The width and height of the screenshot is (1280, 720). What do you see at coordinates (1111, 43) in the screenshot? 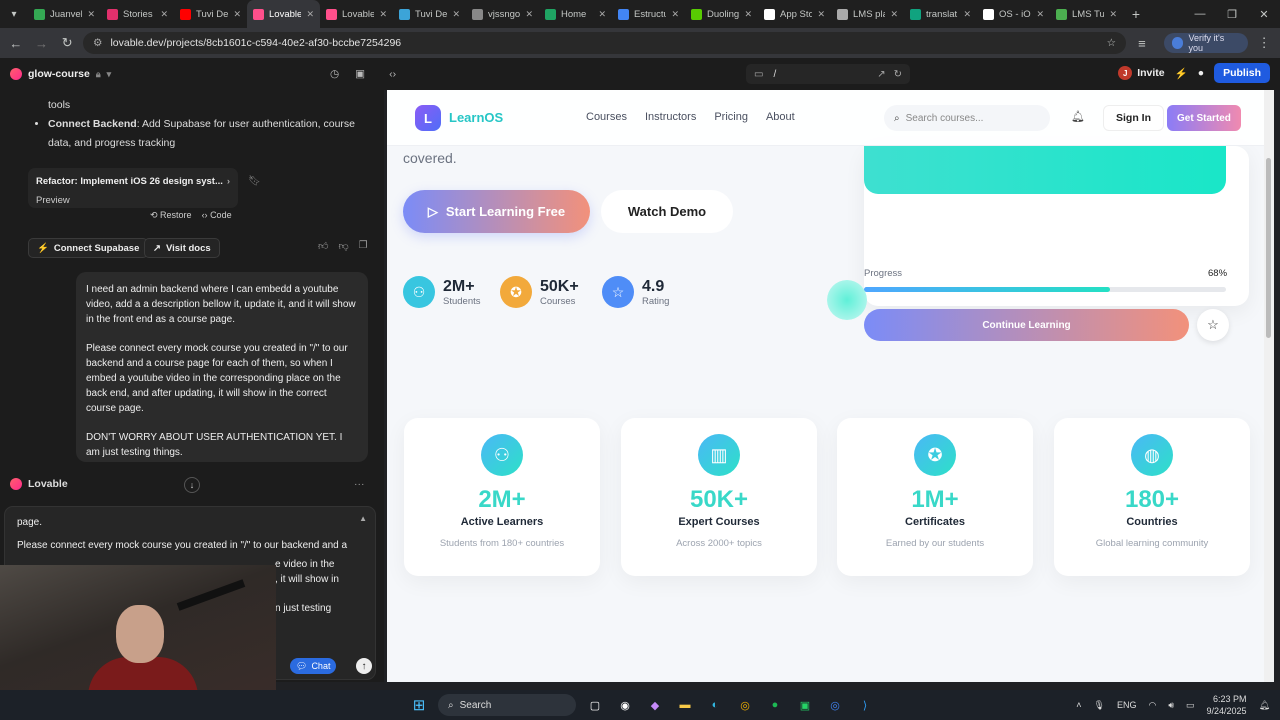
I see `bookmark-star-icon: ☆` at bounding box center [1111, 43].